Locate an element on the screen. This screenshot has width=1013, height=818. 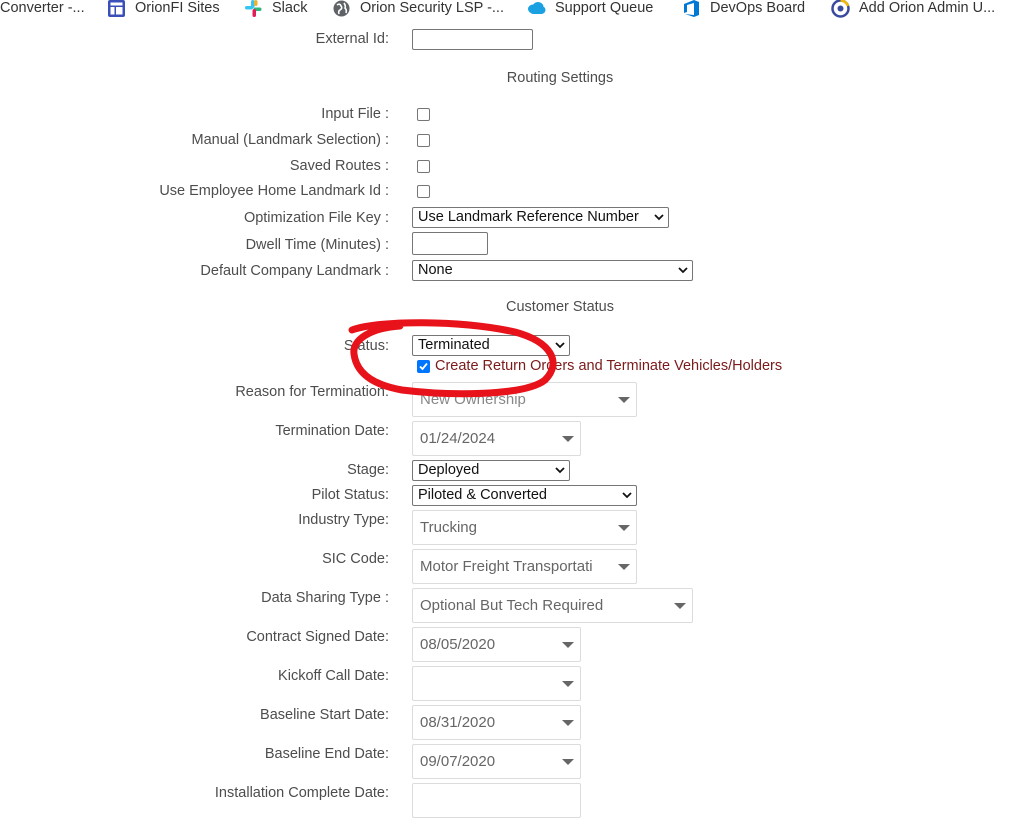
bookmark-label: Support Queue is located at coordinates (604, 8).